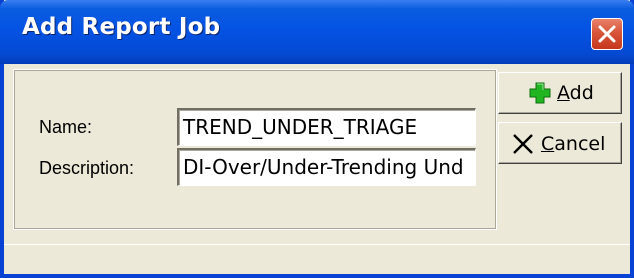  I want to click on name-field: TREND_UNDER_TRIAGE, so click(326, 127).